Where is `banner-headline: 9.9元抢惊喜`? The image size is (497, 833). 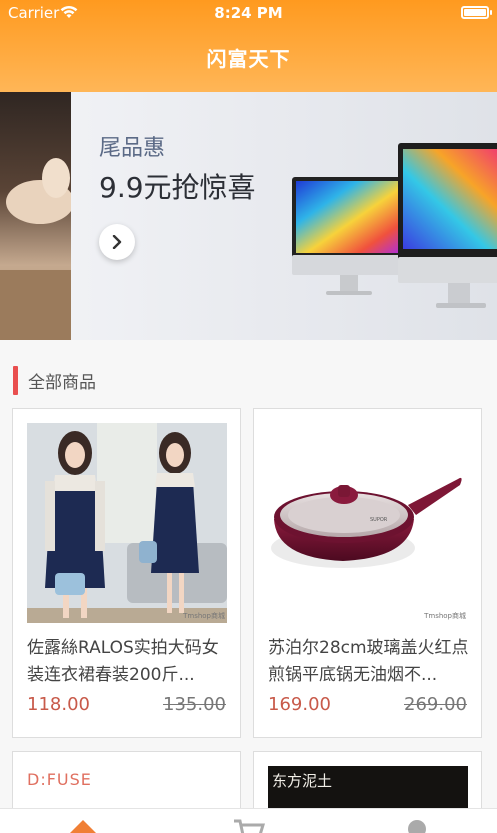 banner-headline: 9.9元抢惊喜 is located at coordinates (177, 187).